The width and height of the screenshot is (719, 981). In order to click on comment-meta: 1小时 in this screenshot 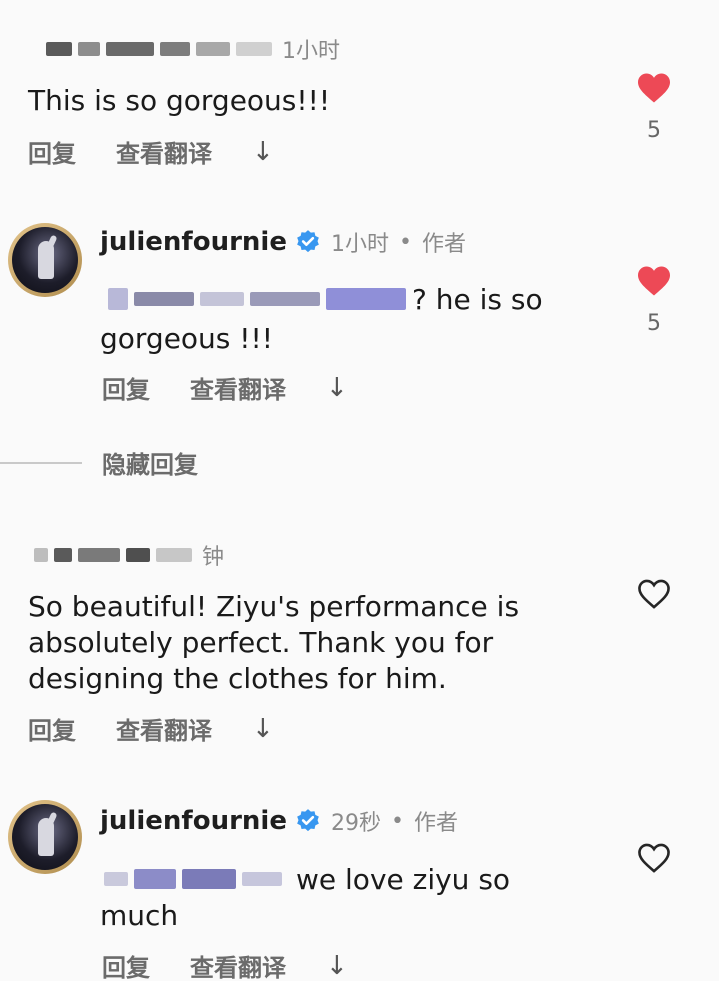, I will do `click(193, 49)`.